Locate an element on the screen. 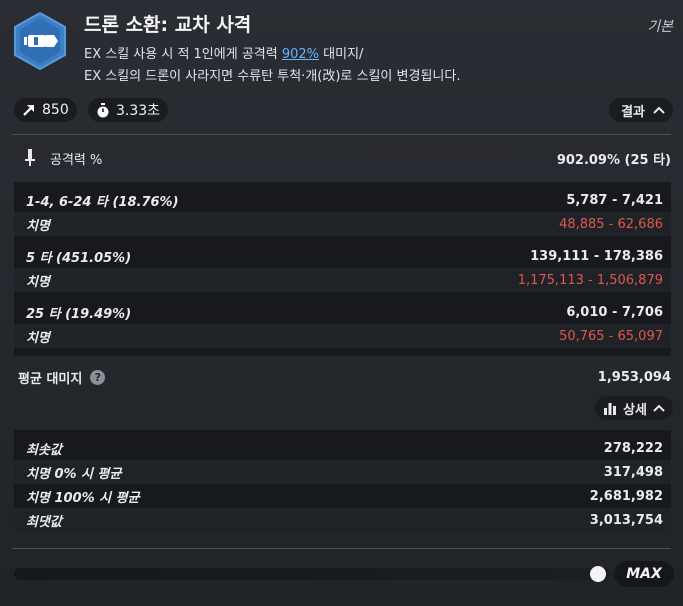  sword-icon is located at coordinates (30, 157).